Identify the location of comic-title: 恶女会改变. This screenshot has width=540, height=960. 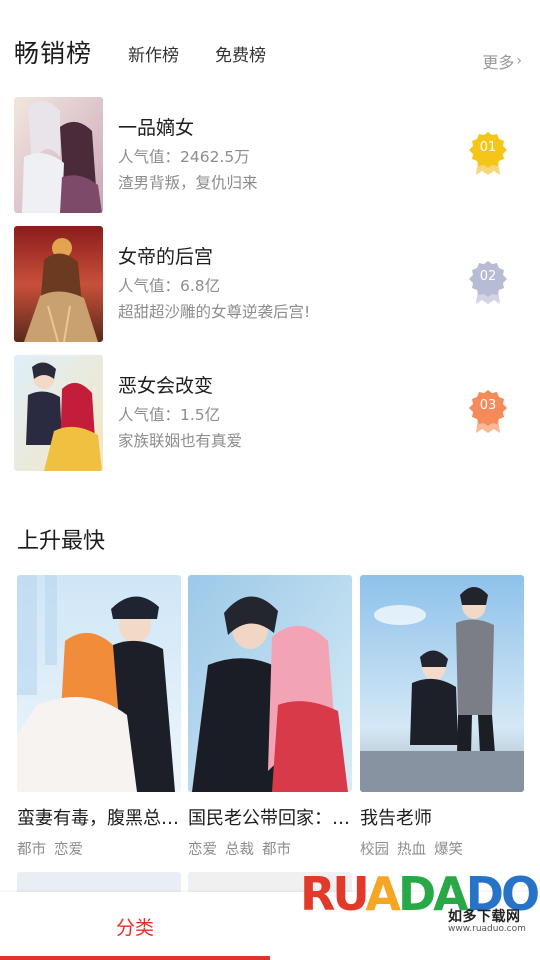
(166, 386).